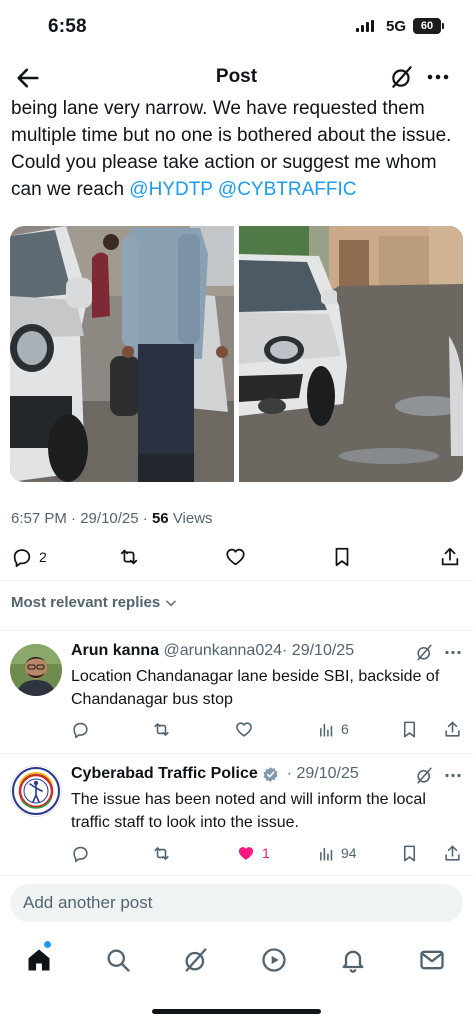 The width and height of the screenshot is (473, 1024). I want to click on reply-like-count: 1, so click(266, 853).